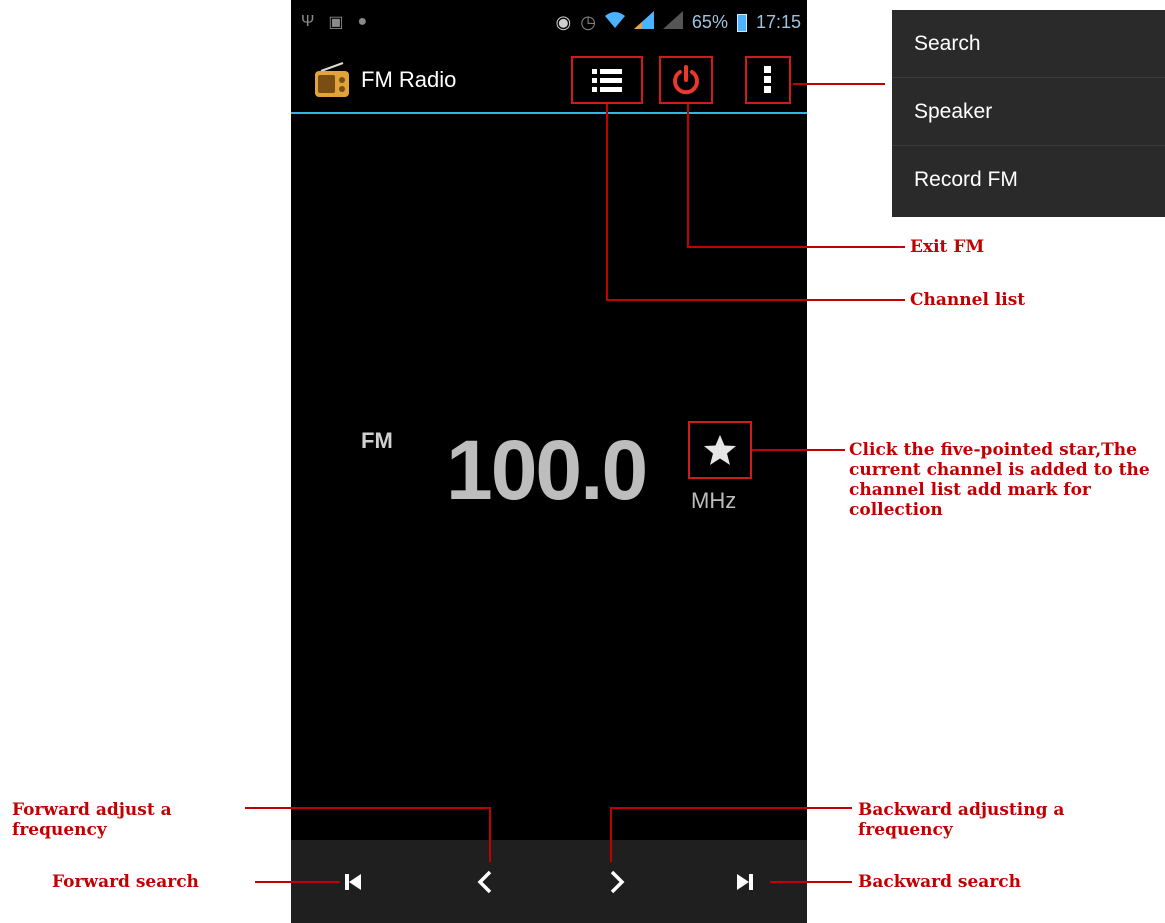  Describe the element at coordinates (377, 440) in the screenshot. I see `band-label: FM` at that location.